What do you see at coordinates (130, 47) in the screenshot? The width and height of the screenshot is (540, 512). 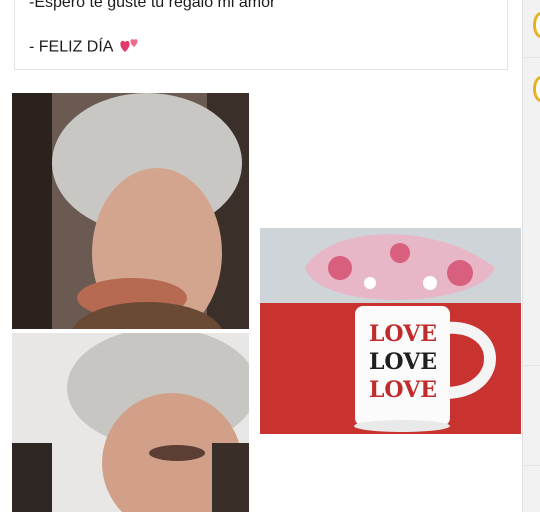 I see `two-hearts-icon` at bounding box center [130, 47].